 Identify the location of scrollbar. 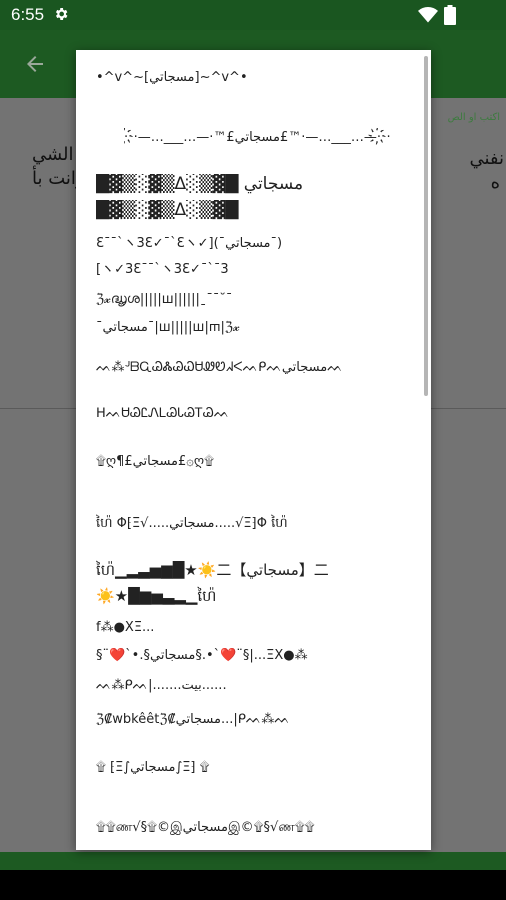
(426, 226).